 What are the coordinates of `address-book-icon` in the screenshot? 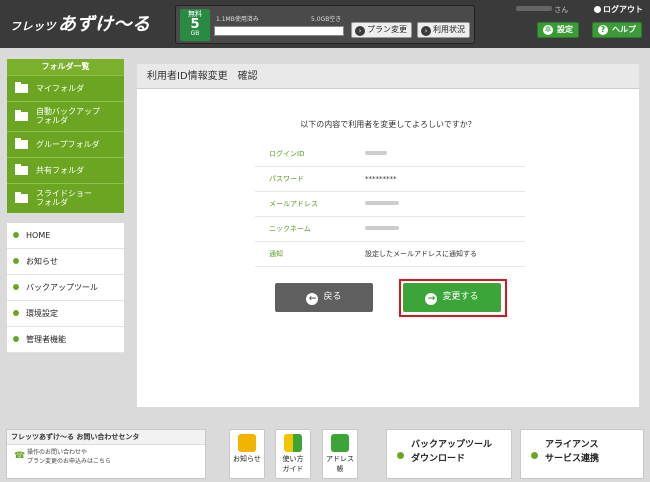 It's located at (340, 443).